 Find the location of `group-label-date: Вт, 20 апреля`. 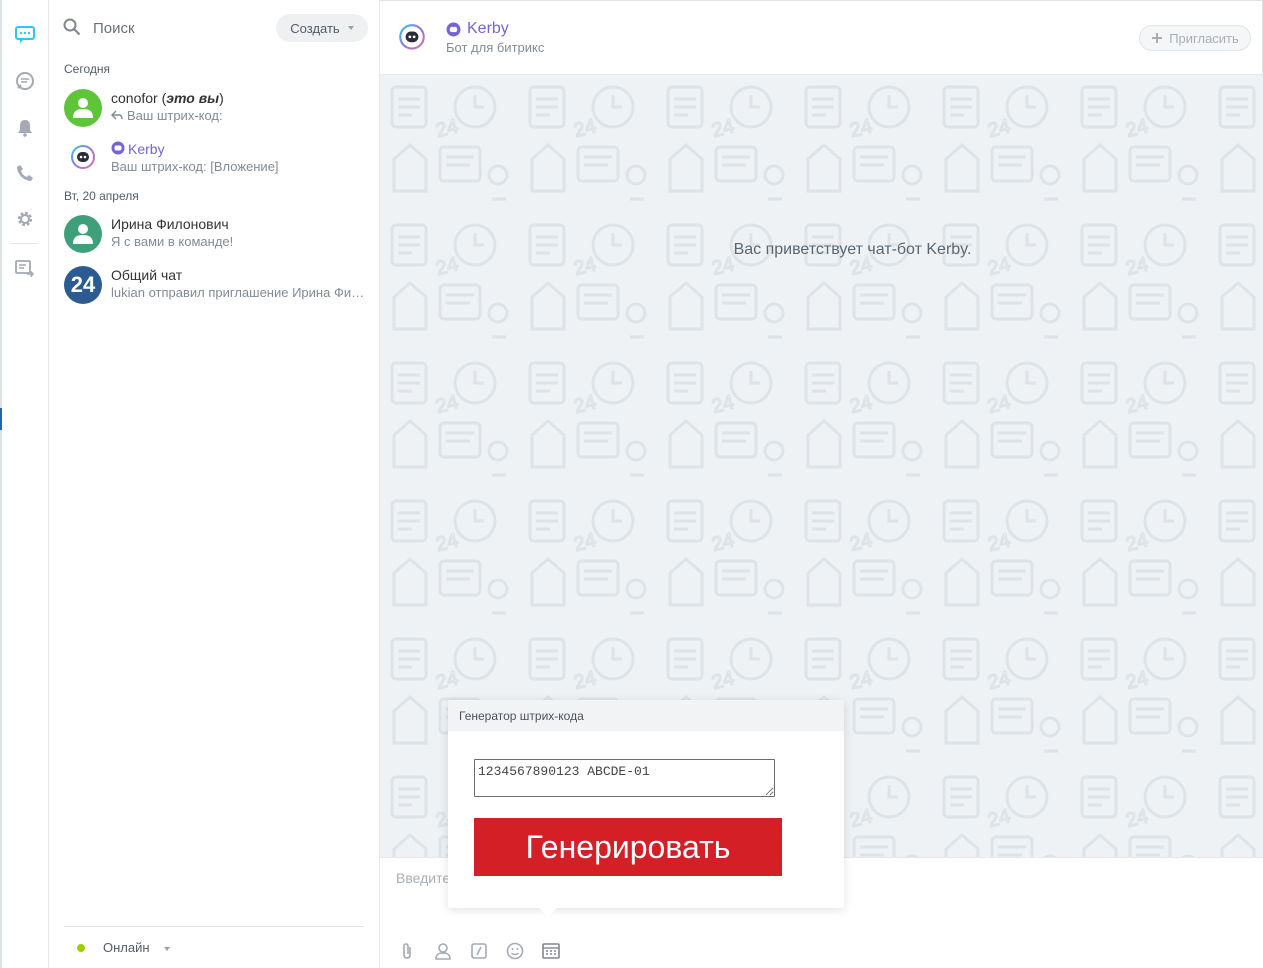

group-label-date: Вт, 20 апреля is located at coordinates (101, 196).